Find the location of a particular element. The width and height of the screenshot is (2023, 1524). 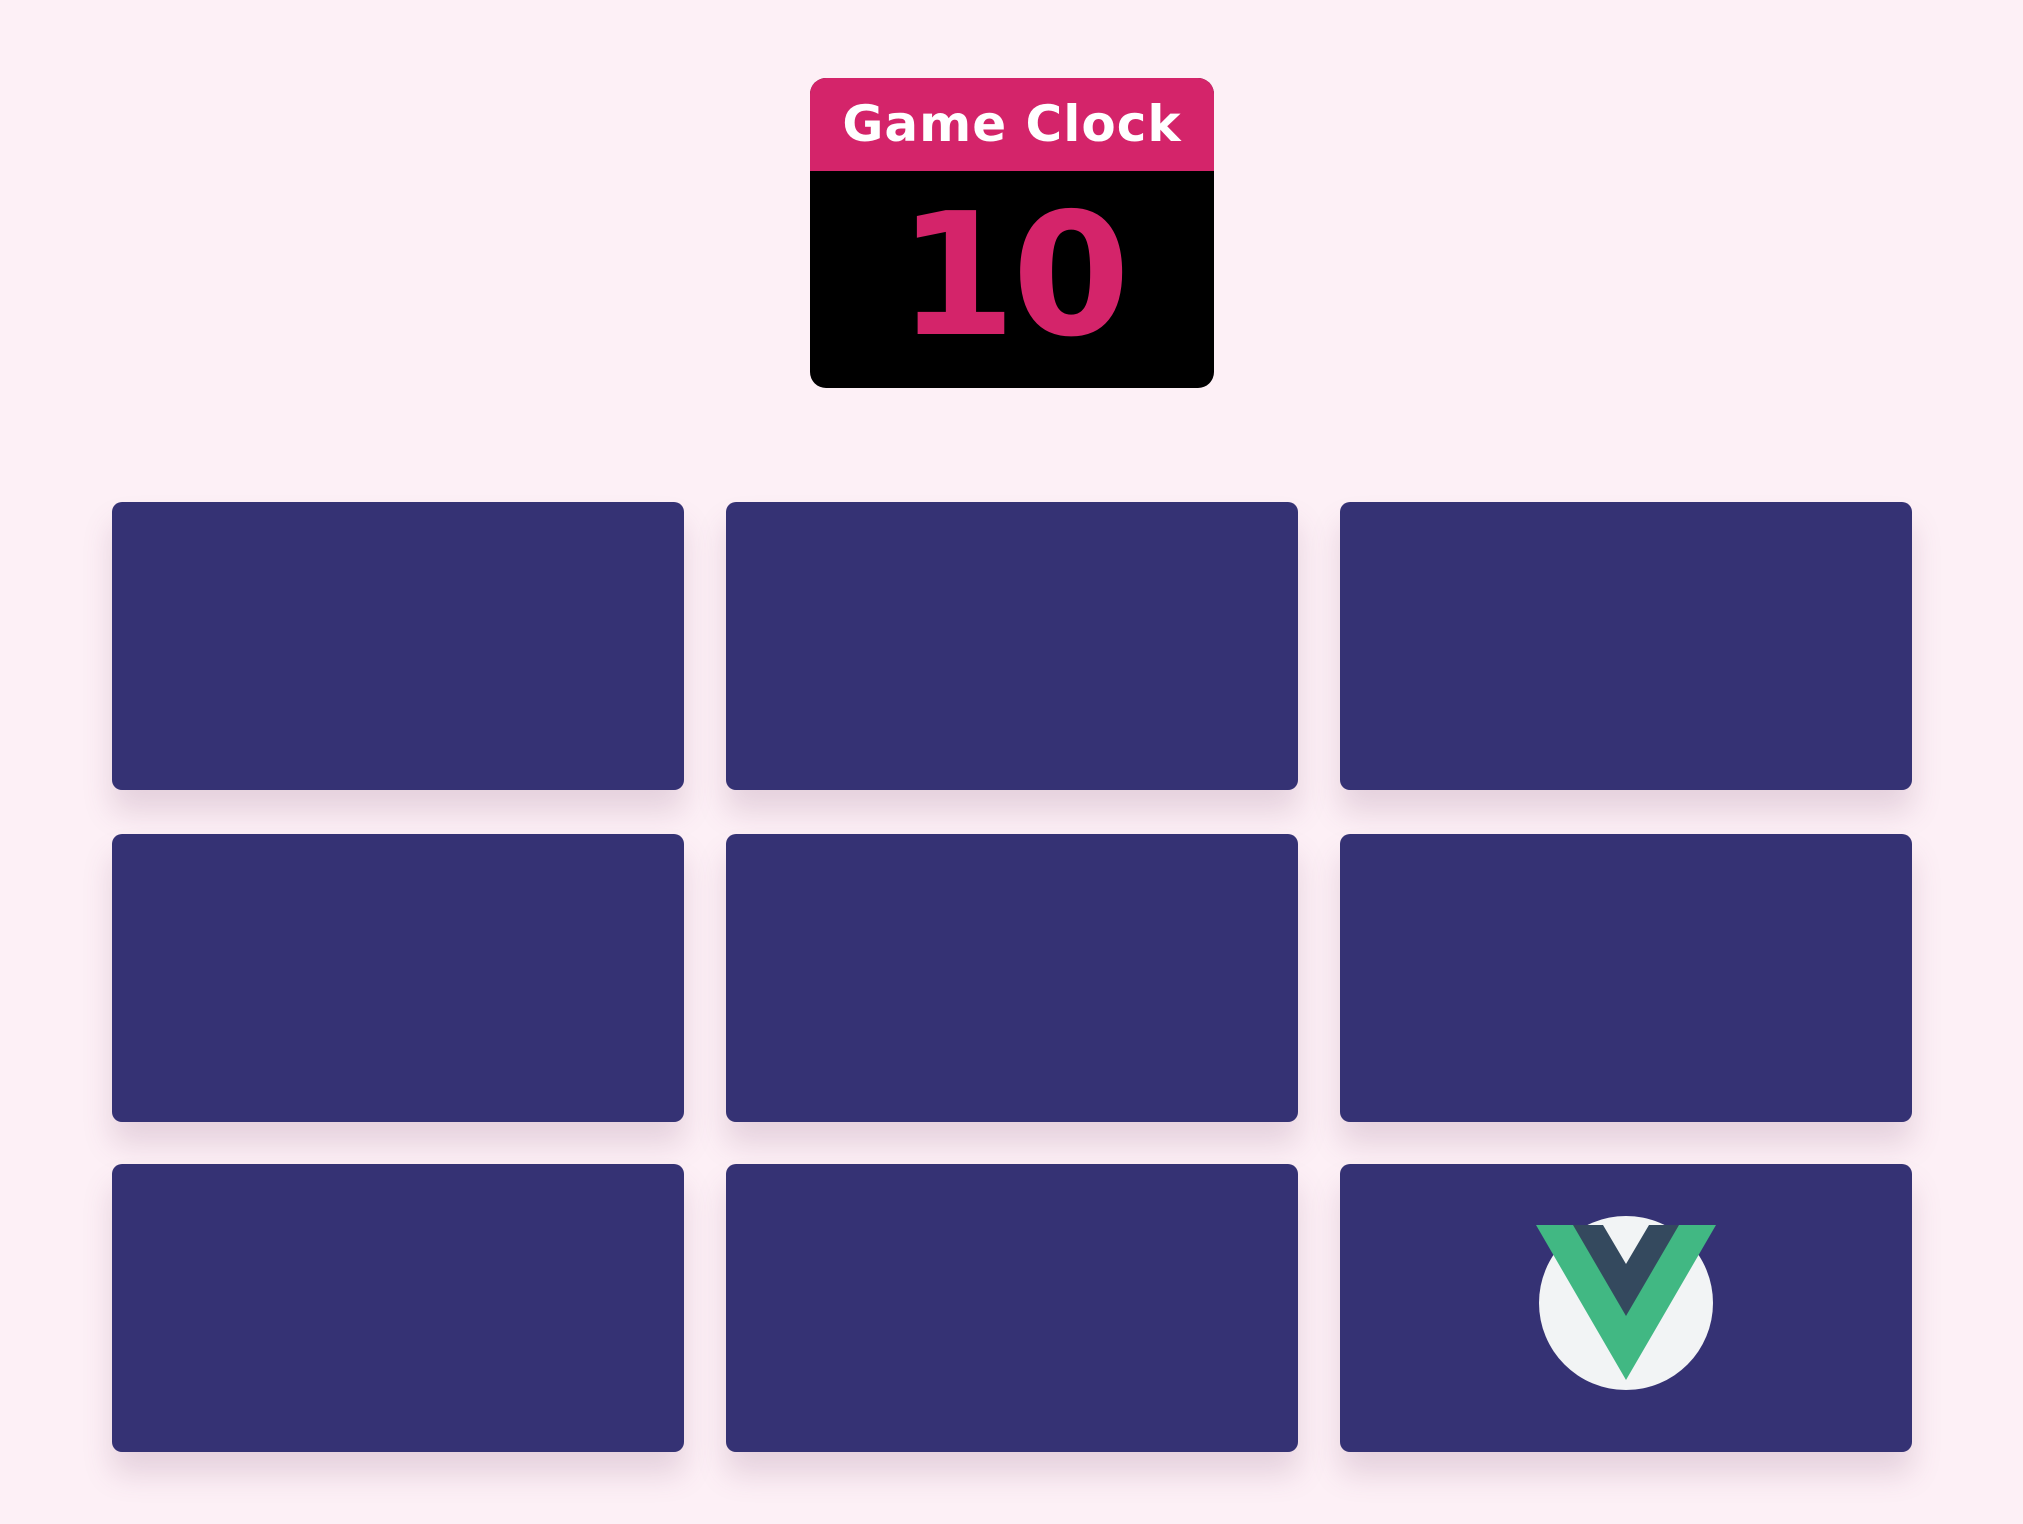

card-face-up is located at coordinates (1626, 1308).